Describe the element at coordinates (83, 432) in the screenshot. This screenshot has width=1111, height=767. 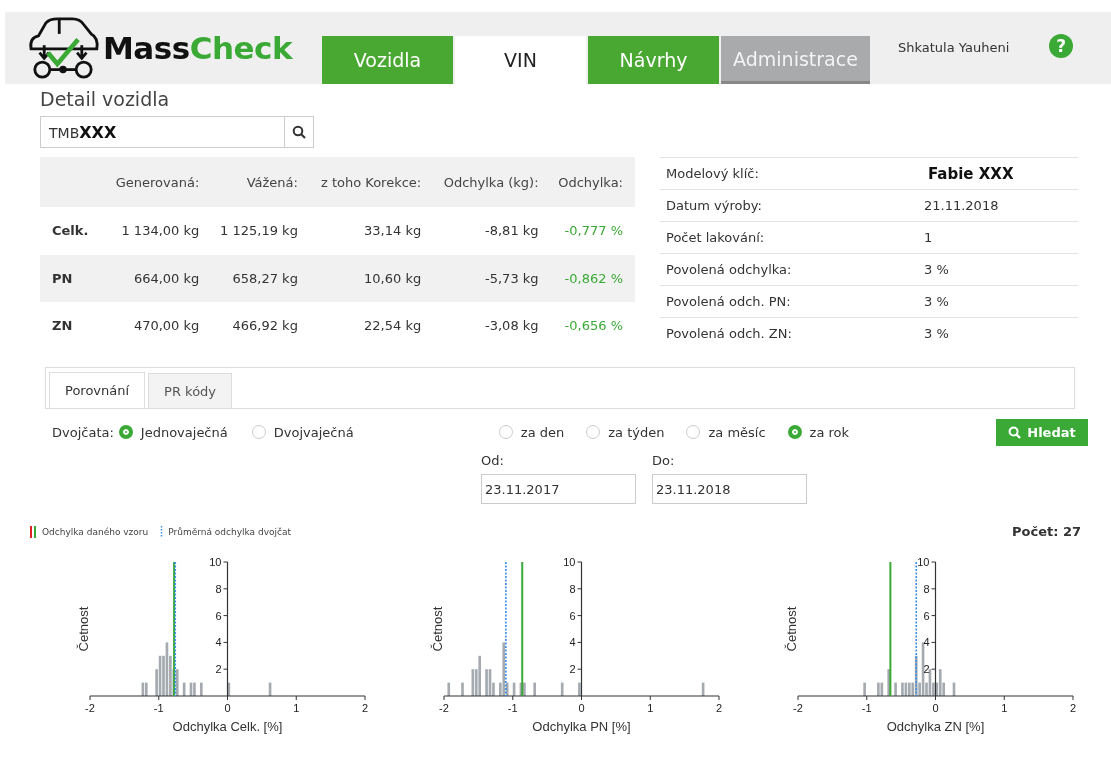
I see `twins-label: Dvojčata:` at that location.